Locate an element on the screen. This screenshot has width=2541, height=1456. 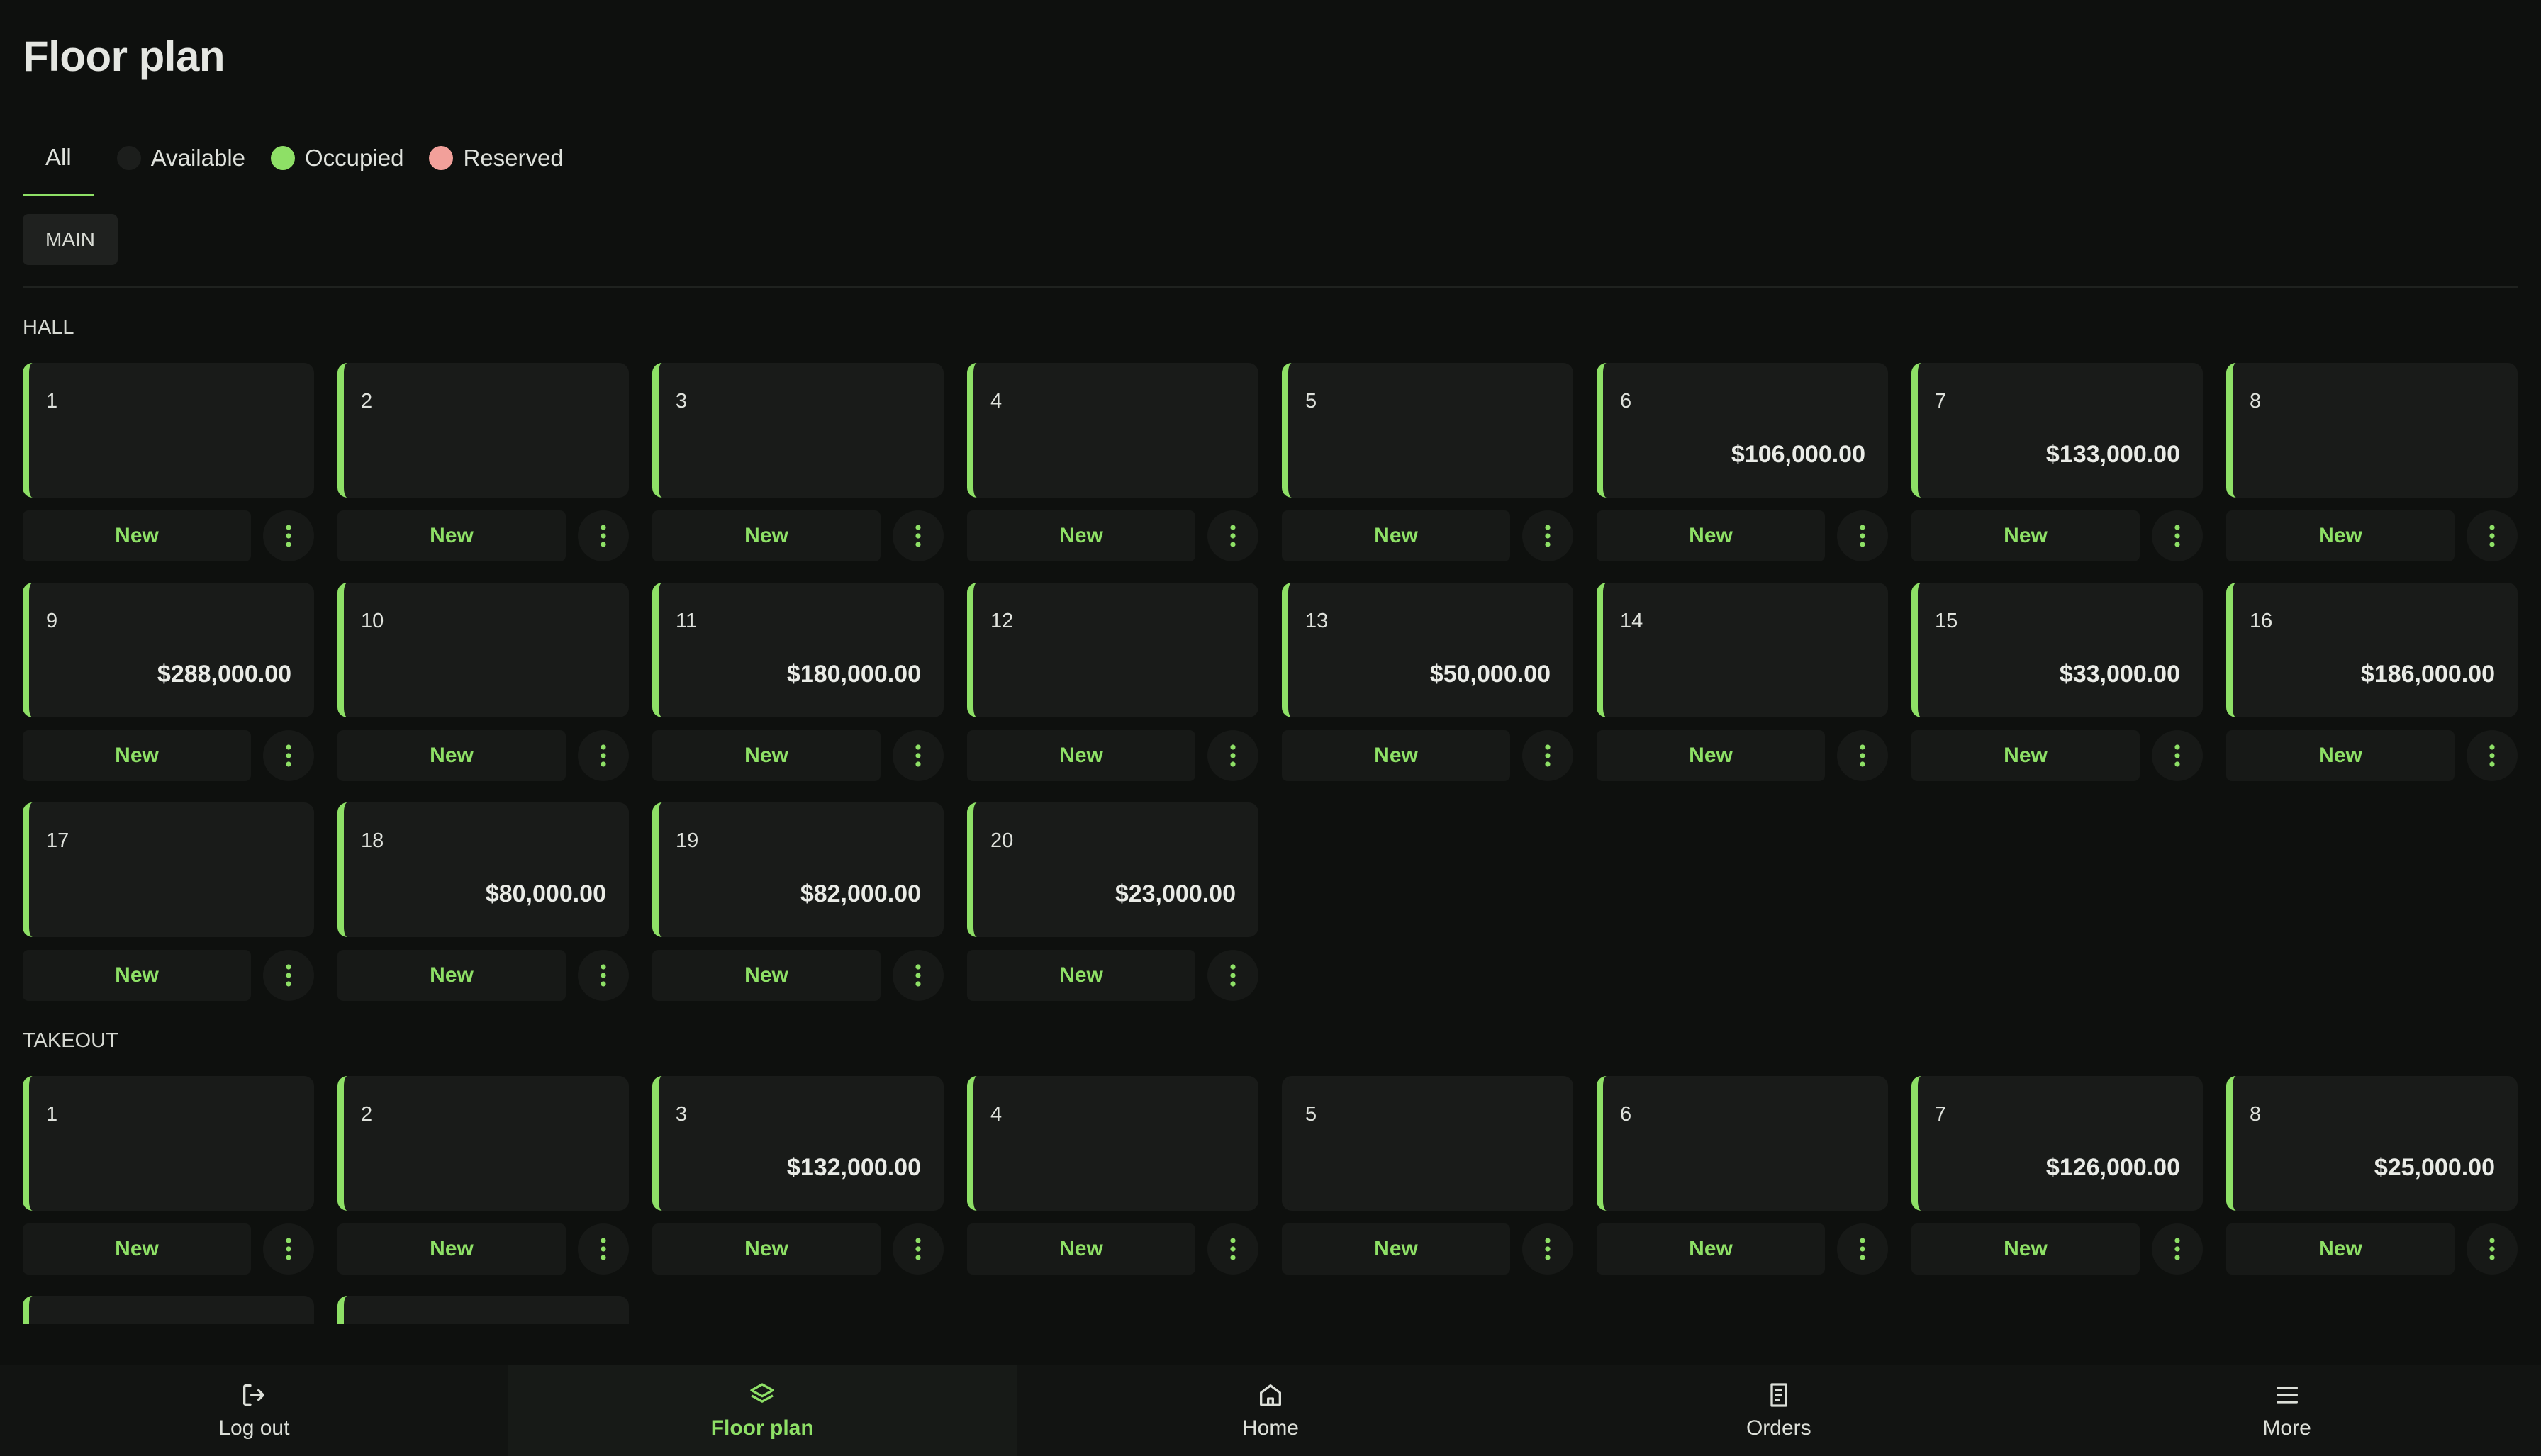
table-card: 3 is located at coordinates (798, 430).